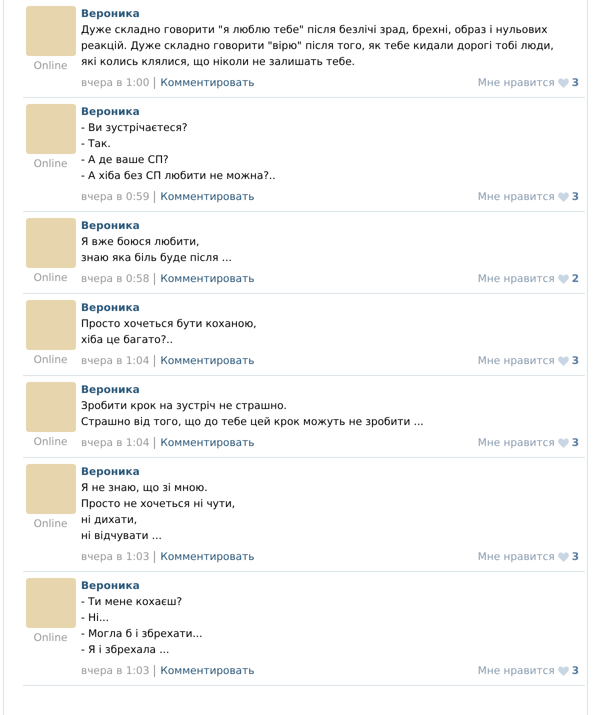 The width and height of the screenshot is (600, 715). Describe the element at coordinates (140, 242) in the screenshot. I see `post-text: Я вже боюся любити,` at that location.